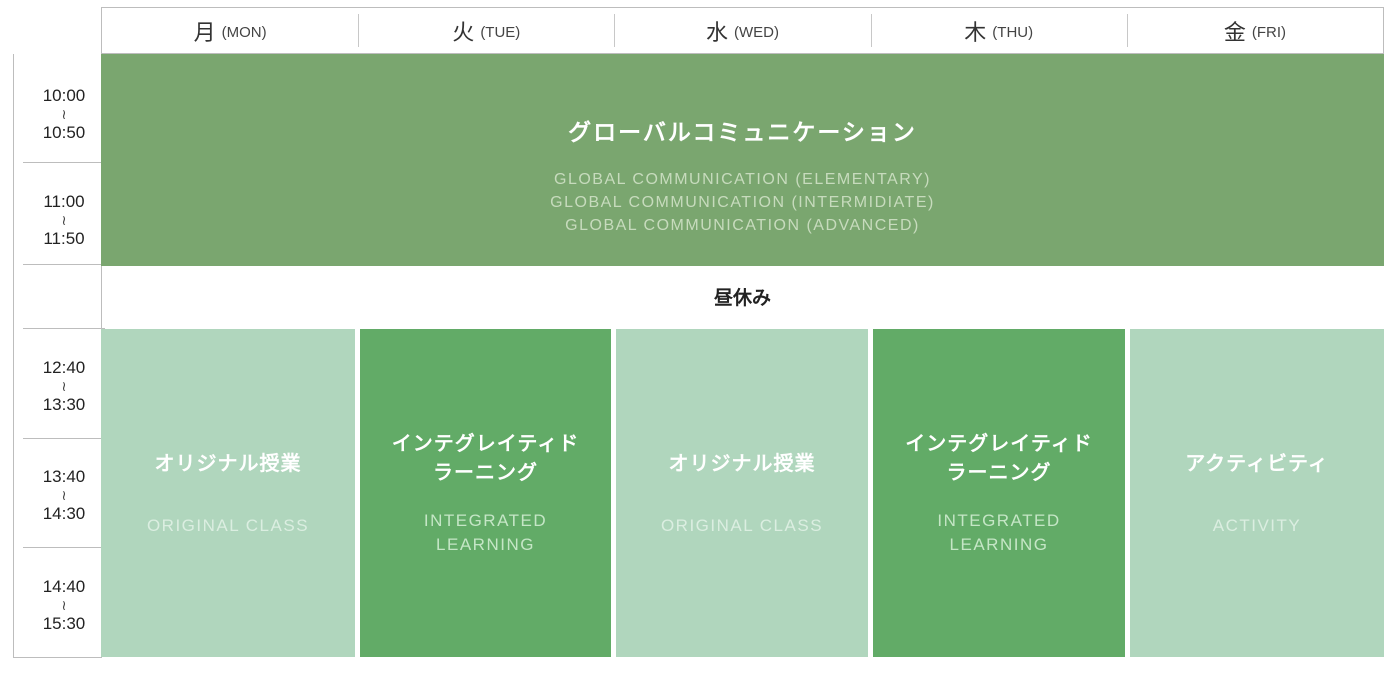  I want to click on time-slot-4: 13:40 ≀ 14:30, so click(64, 495).